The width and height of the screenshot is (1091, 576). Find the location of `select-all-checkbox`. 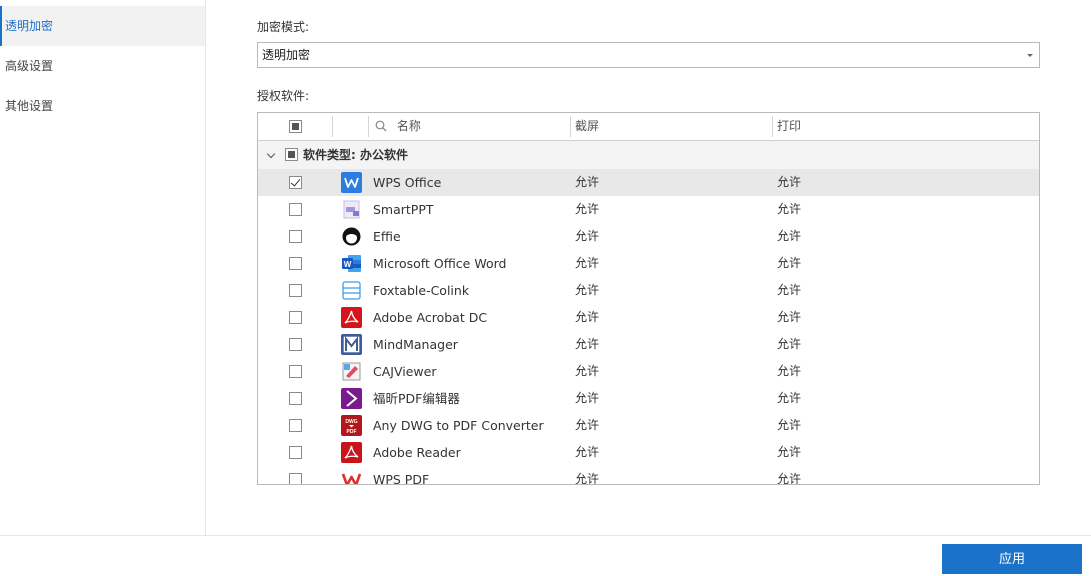

select-all-checkbox is located at coordinates (295, 126).